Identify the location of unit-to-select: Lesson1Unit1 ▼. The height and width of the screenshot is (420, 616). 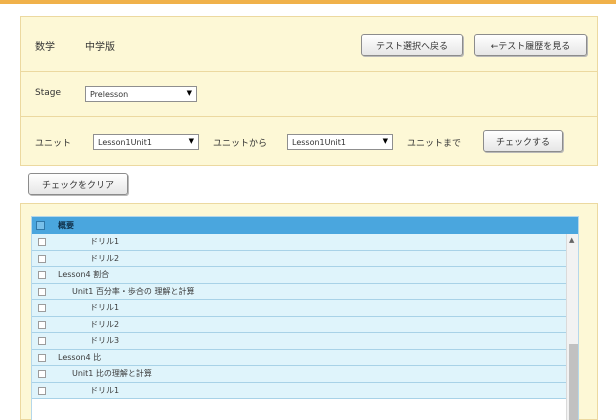
(340, 142).